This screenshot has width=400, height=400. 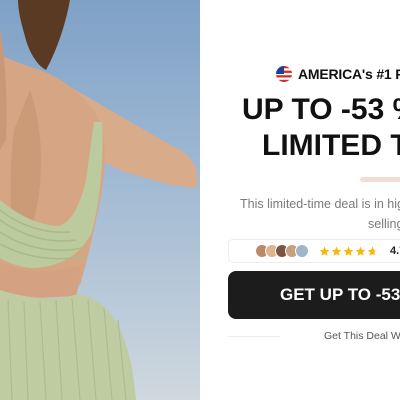 What do you see at coordinates (349, 74) in the screenshot?
I see `origin-badge-label: AMERICA's #1 R` at bounding box center [349, 74].